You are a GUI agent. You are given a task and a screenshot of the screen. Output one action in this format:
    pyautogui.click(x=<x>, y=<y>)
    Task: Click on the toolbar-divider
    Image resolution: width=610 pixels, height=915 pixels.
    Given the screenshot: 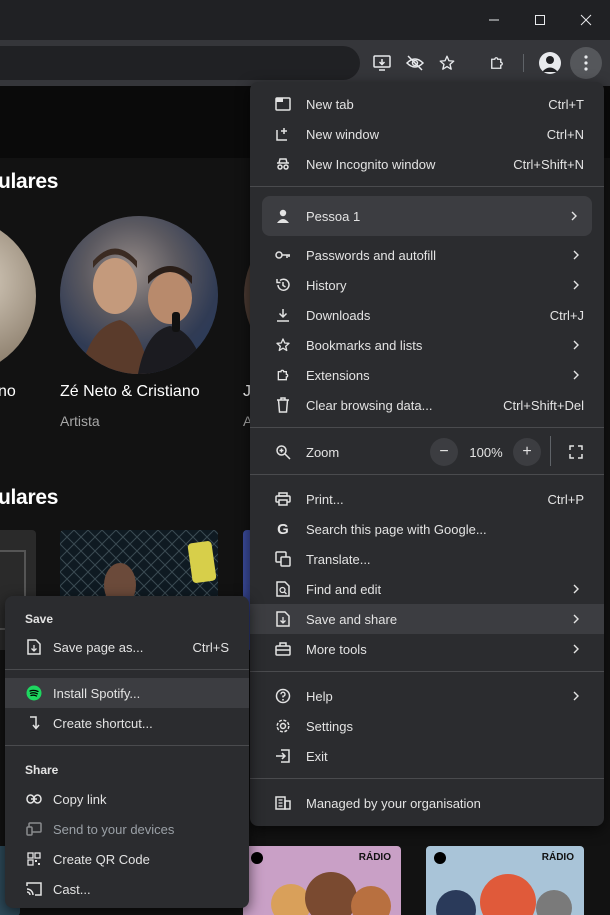 What is the action you would take?
    pyautogui.click(x=523, y=63)
    